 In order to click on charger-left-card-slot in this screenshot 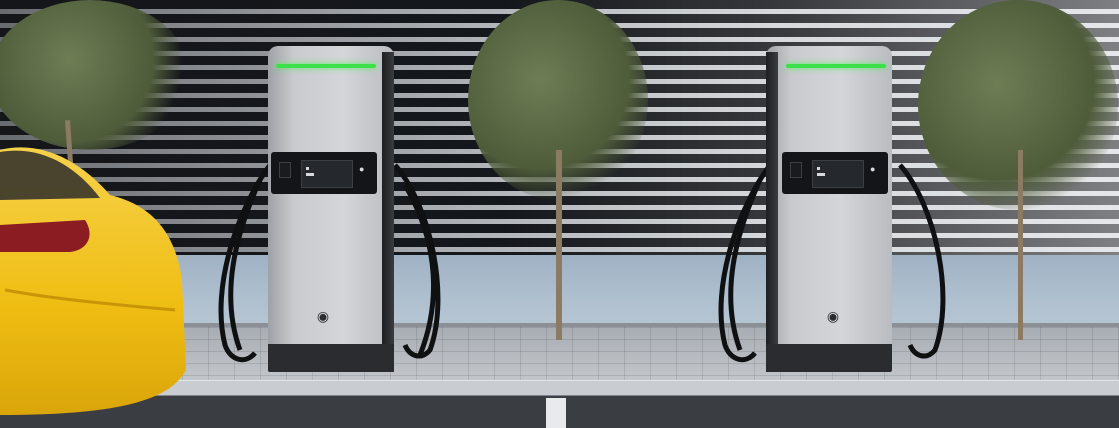, I will do `click(285, 170)`.